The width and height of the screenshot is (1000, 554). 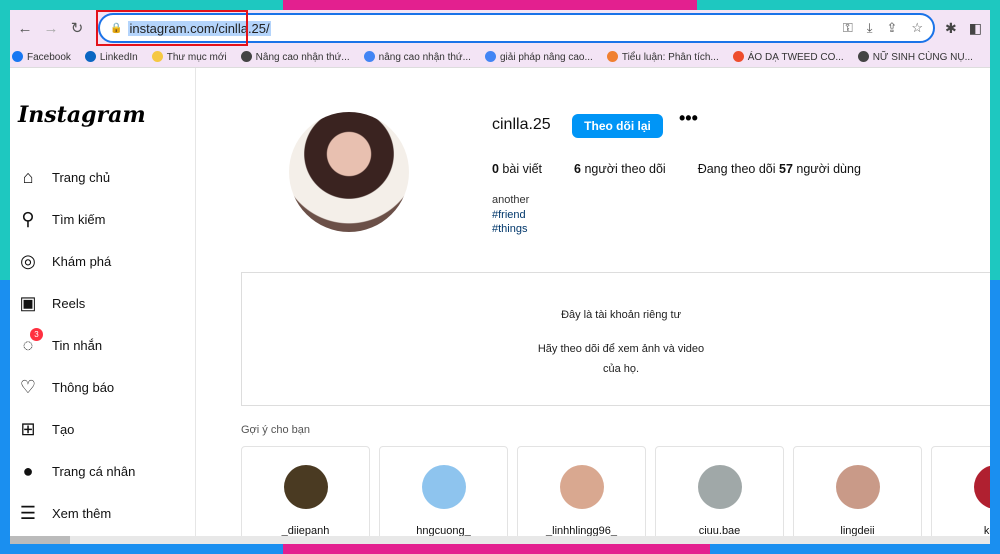 I want to click on reload-icon: ↻, so click(x=77, y=28).